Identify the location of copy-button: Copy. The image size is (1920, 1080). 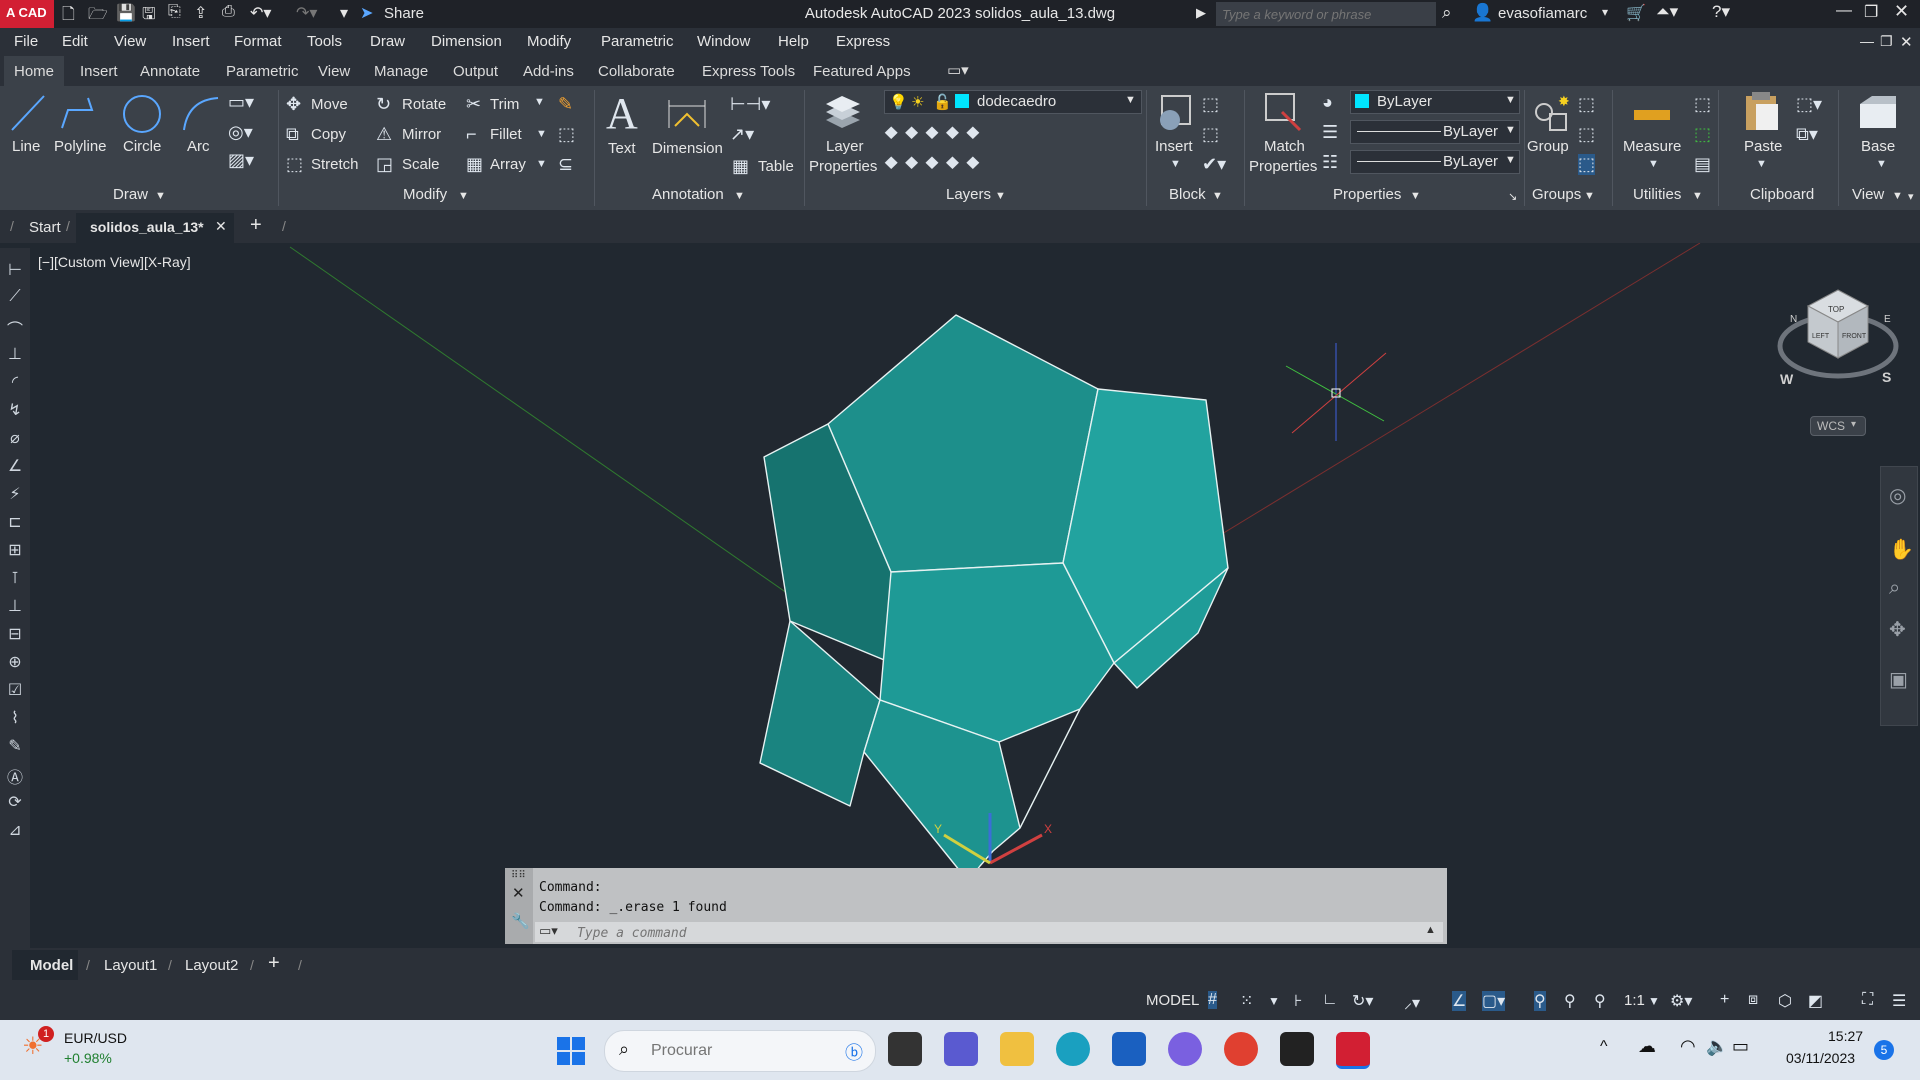
(328, 134).